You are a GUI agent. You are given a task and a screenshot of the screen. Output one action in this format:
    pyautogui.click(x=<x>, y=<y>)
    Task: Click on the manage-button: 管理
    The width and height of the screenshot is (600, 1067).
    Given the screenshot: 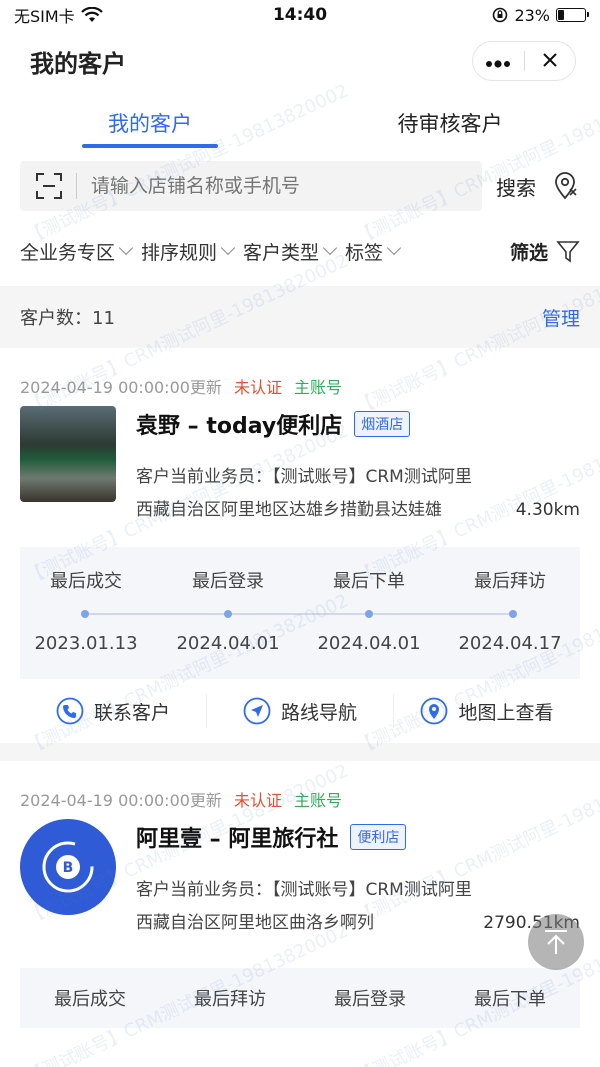 What is the action you would take?
    pyautogui.click(x=561, y=317)
    